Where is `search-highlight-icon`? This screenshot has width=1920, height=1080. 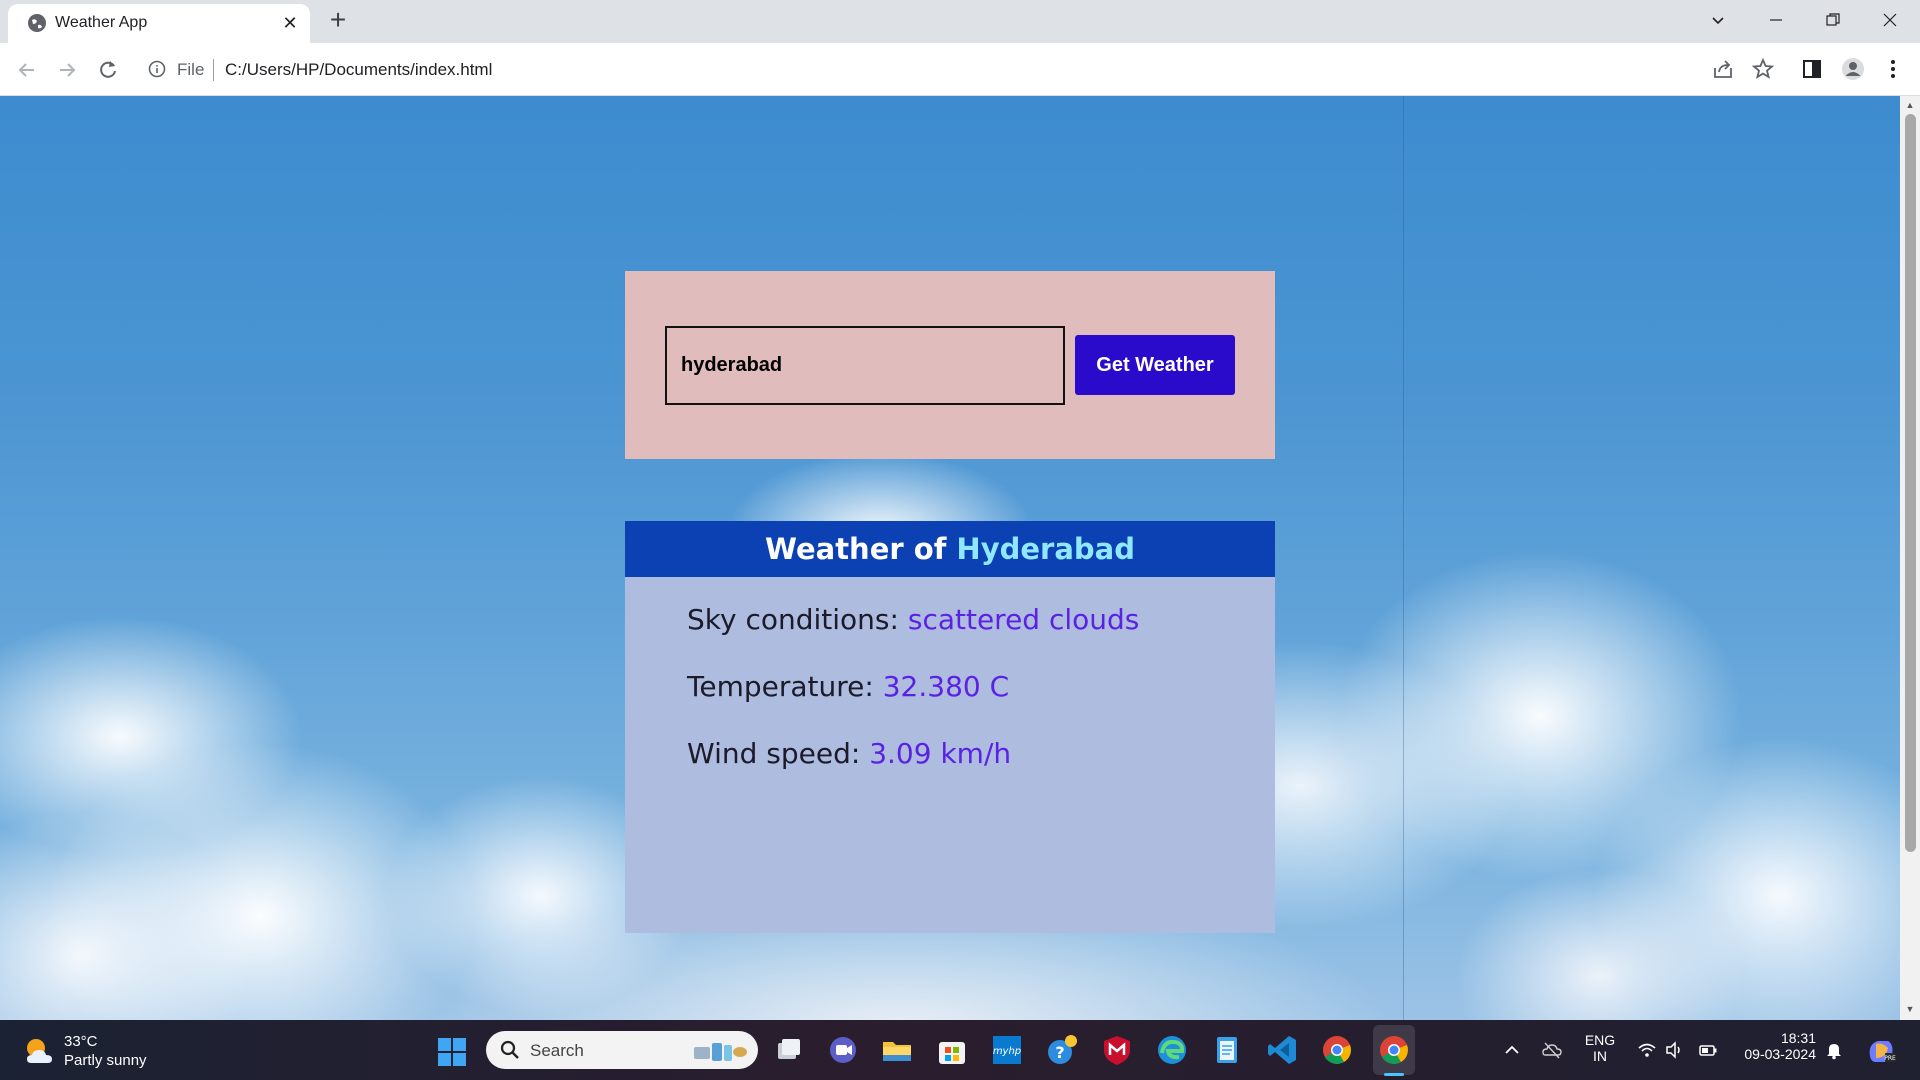
search-highlight-icon is located at coordinates (720, 1052).